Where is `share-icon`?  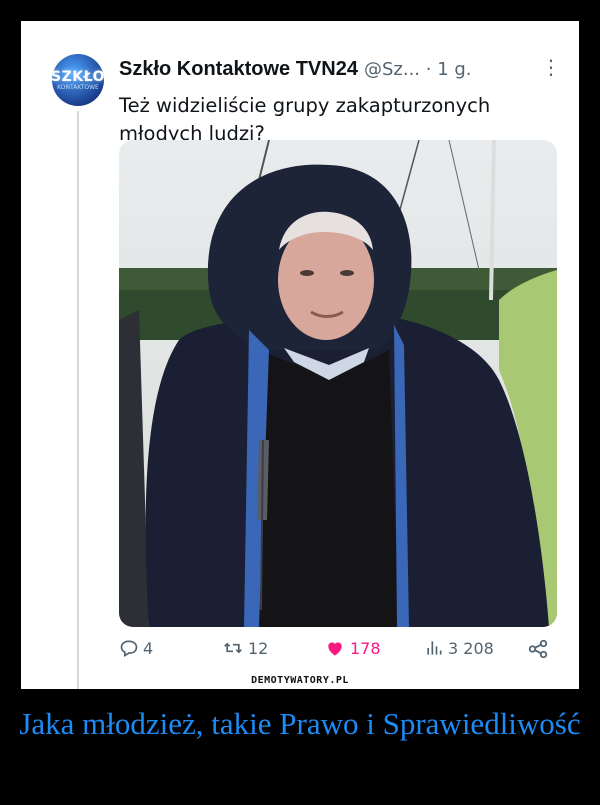
share-icon is located at coordinates (538, 649).